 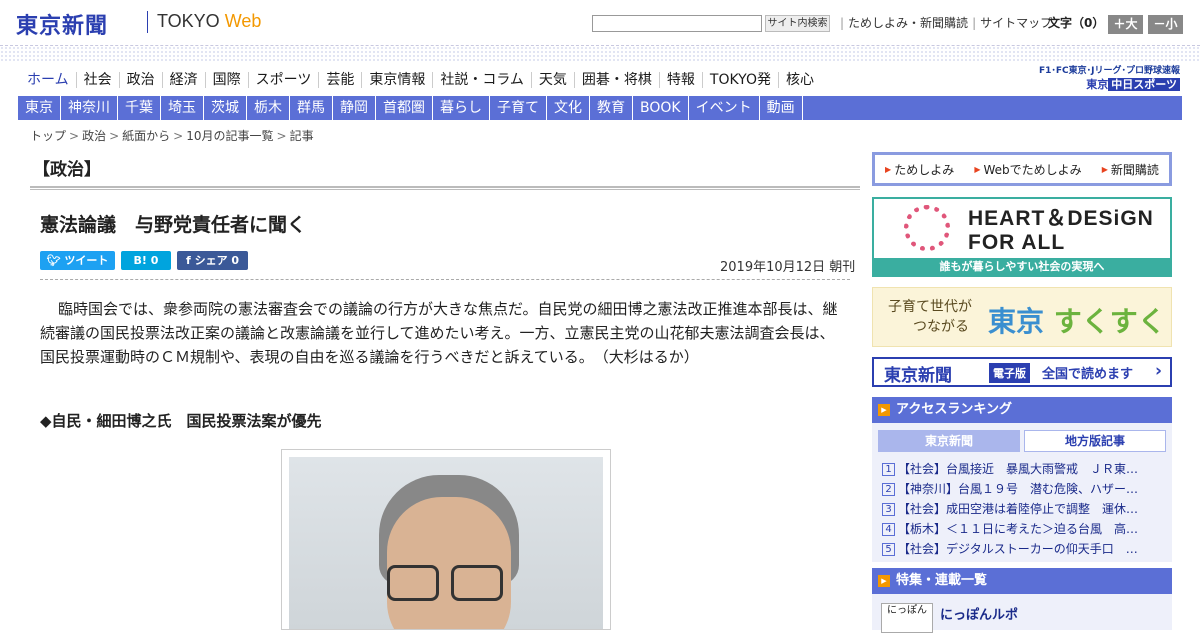 What do you see at coordinates (677, 23) in the screenshot?
I see `site-search-input` at bounding box center [677, 23].